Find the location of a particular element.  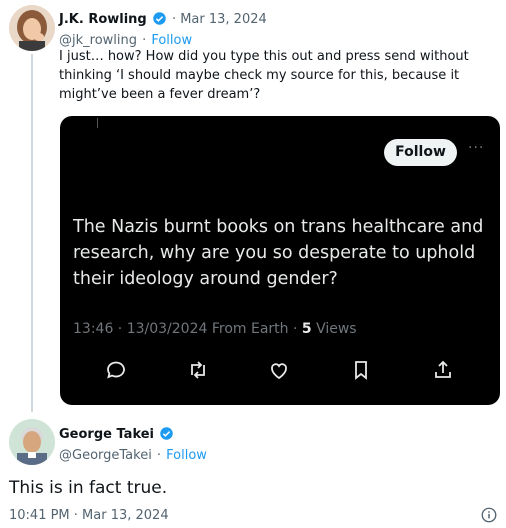

info-icon is located at coordinates (489, 515).